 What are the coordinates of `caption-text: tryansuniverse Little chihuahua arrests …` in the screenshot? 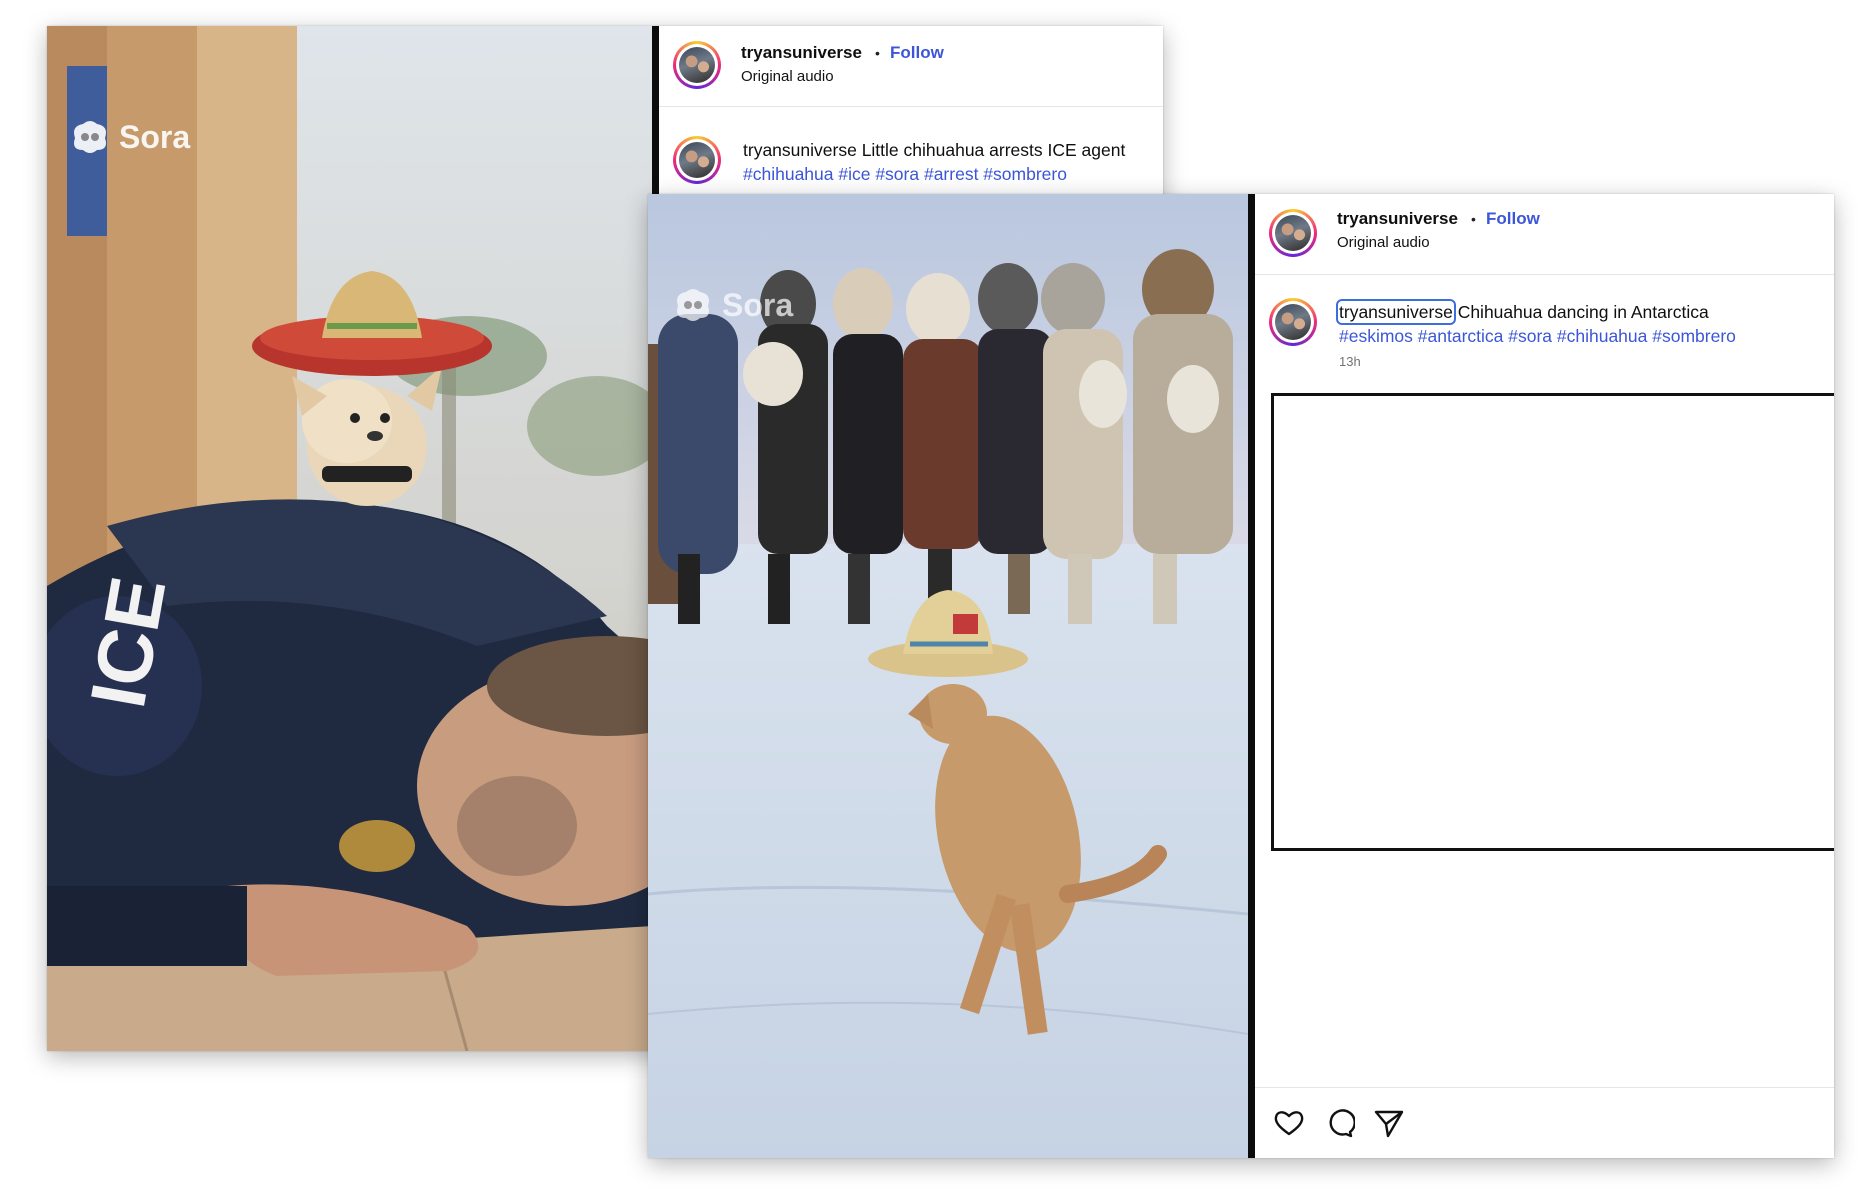 It's located at (949, 162).